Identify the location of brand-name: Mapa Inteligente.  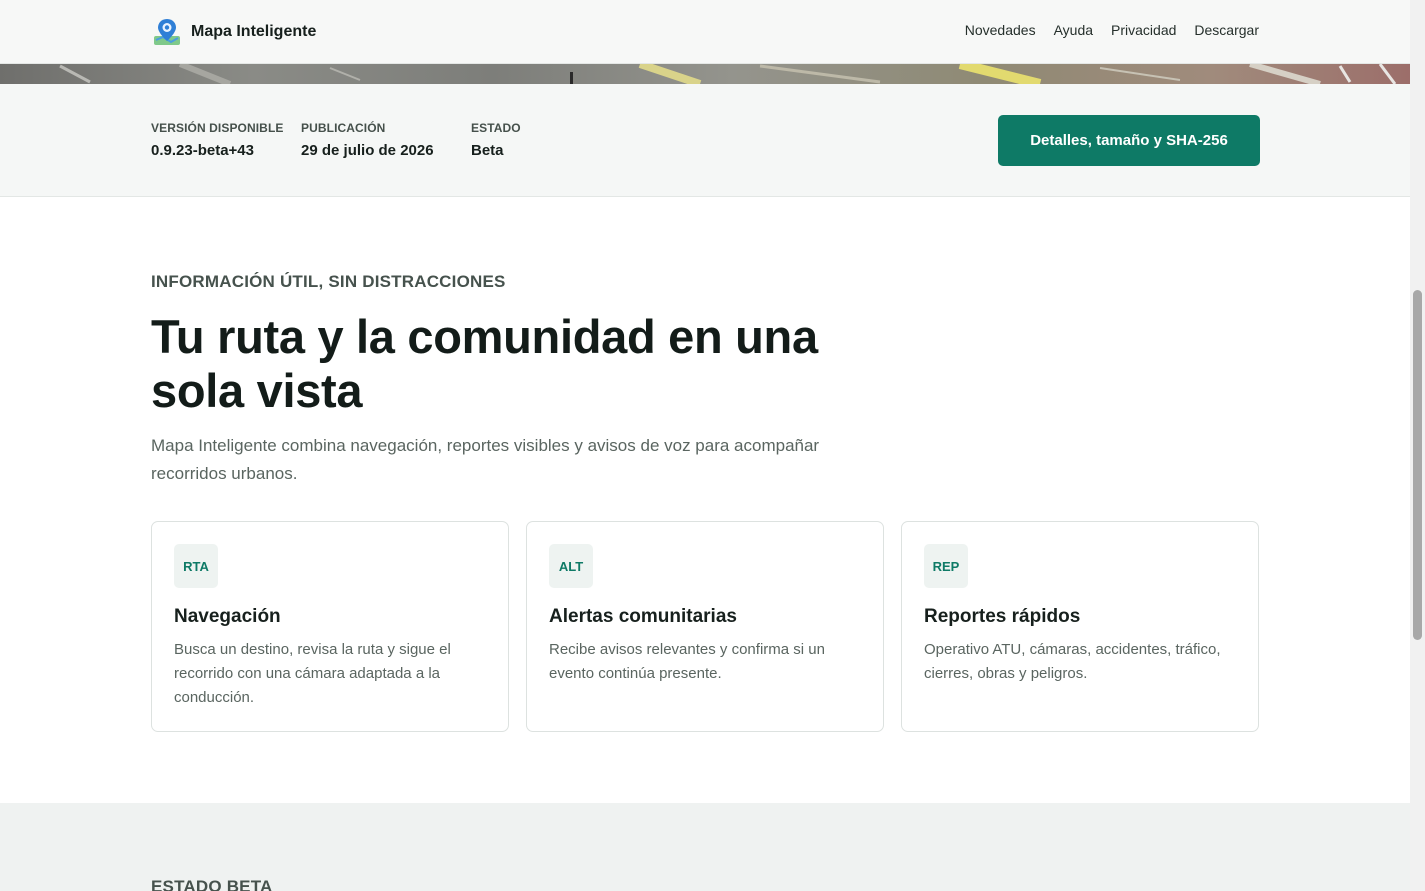
(254, 31).